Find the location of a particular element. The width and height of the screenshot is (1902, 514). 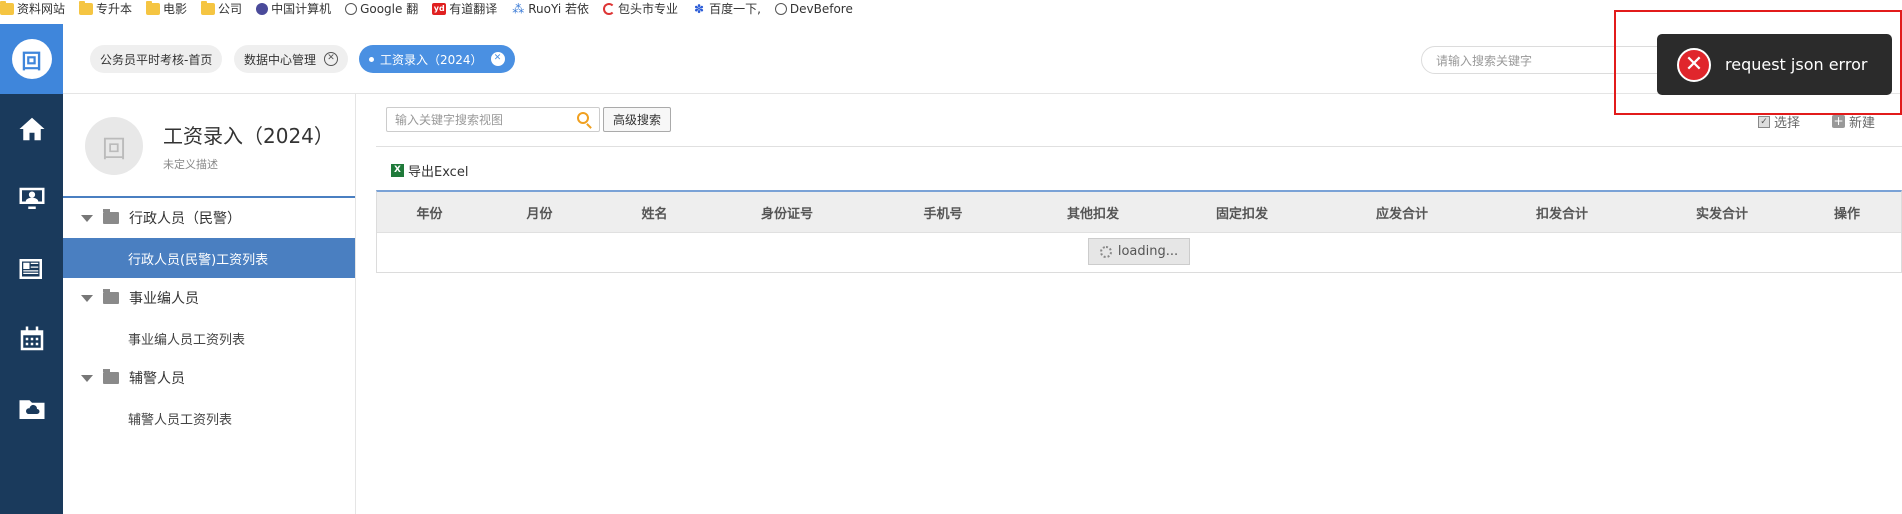

checkbox-icon: ✓ is located at coordinates (1764, 121).